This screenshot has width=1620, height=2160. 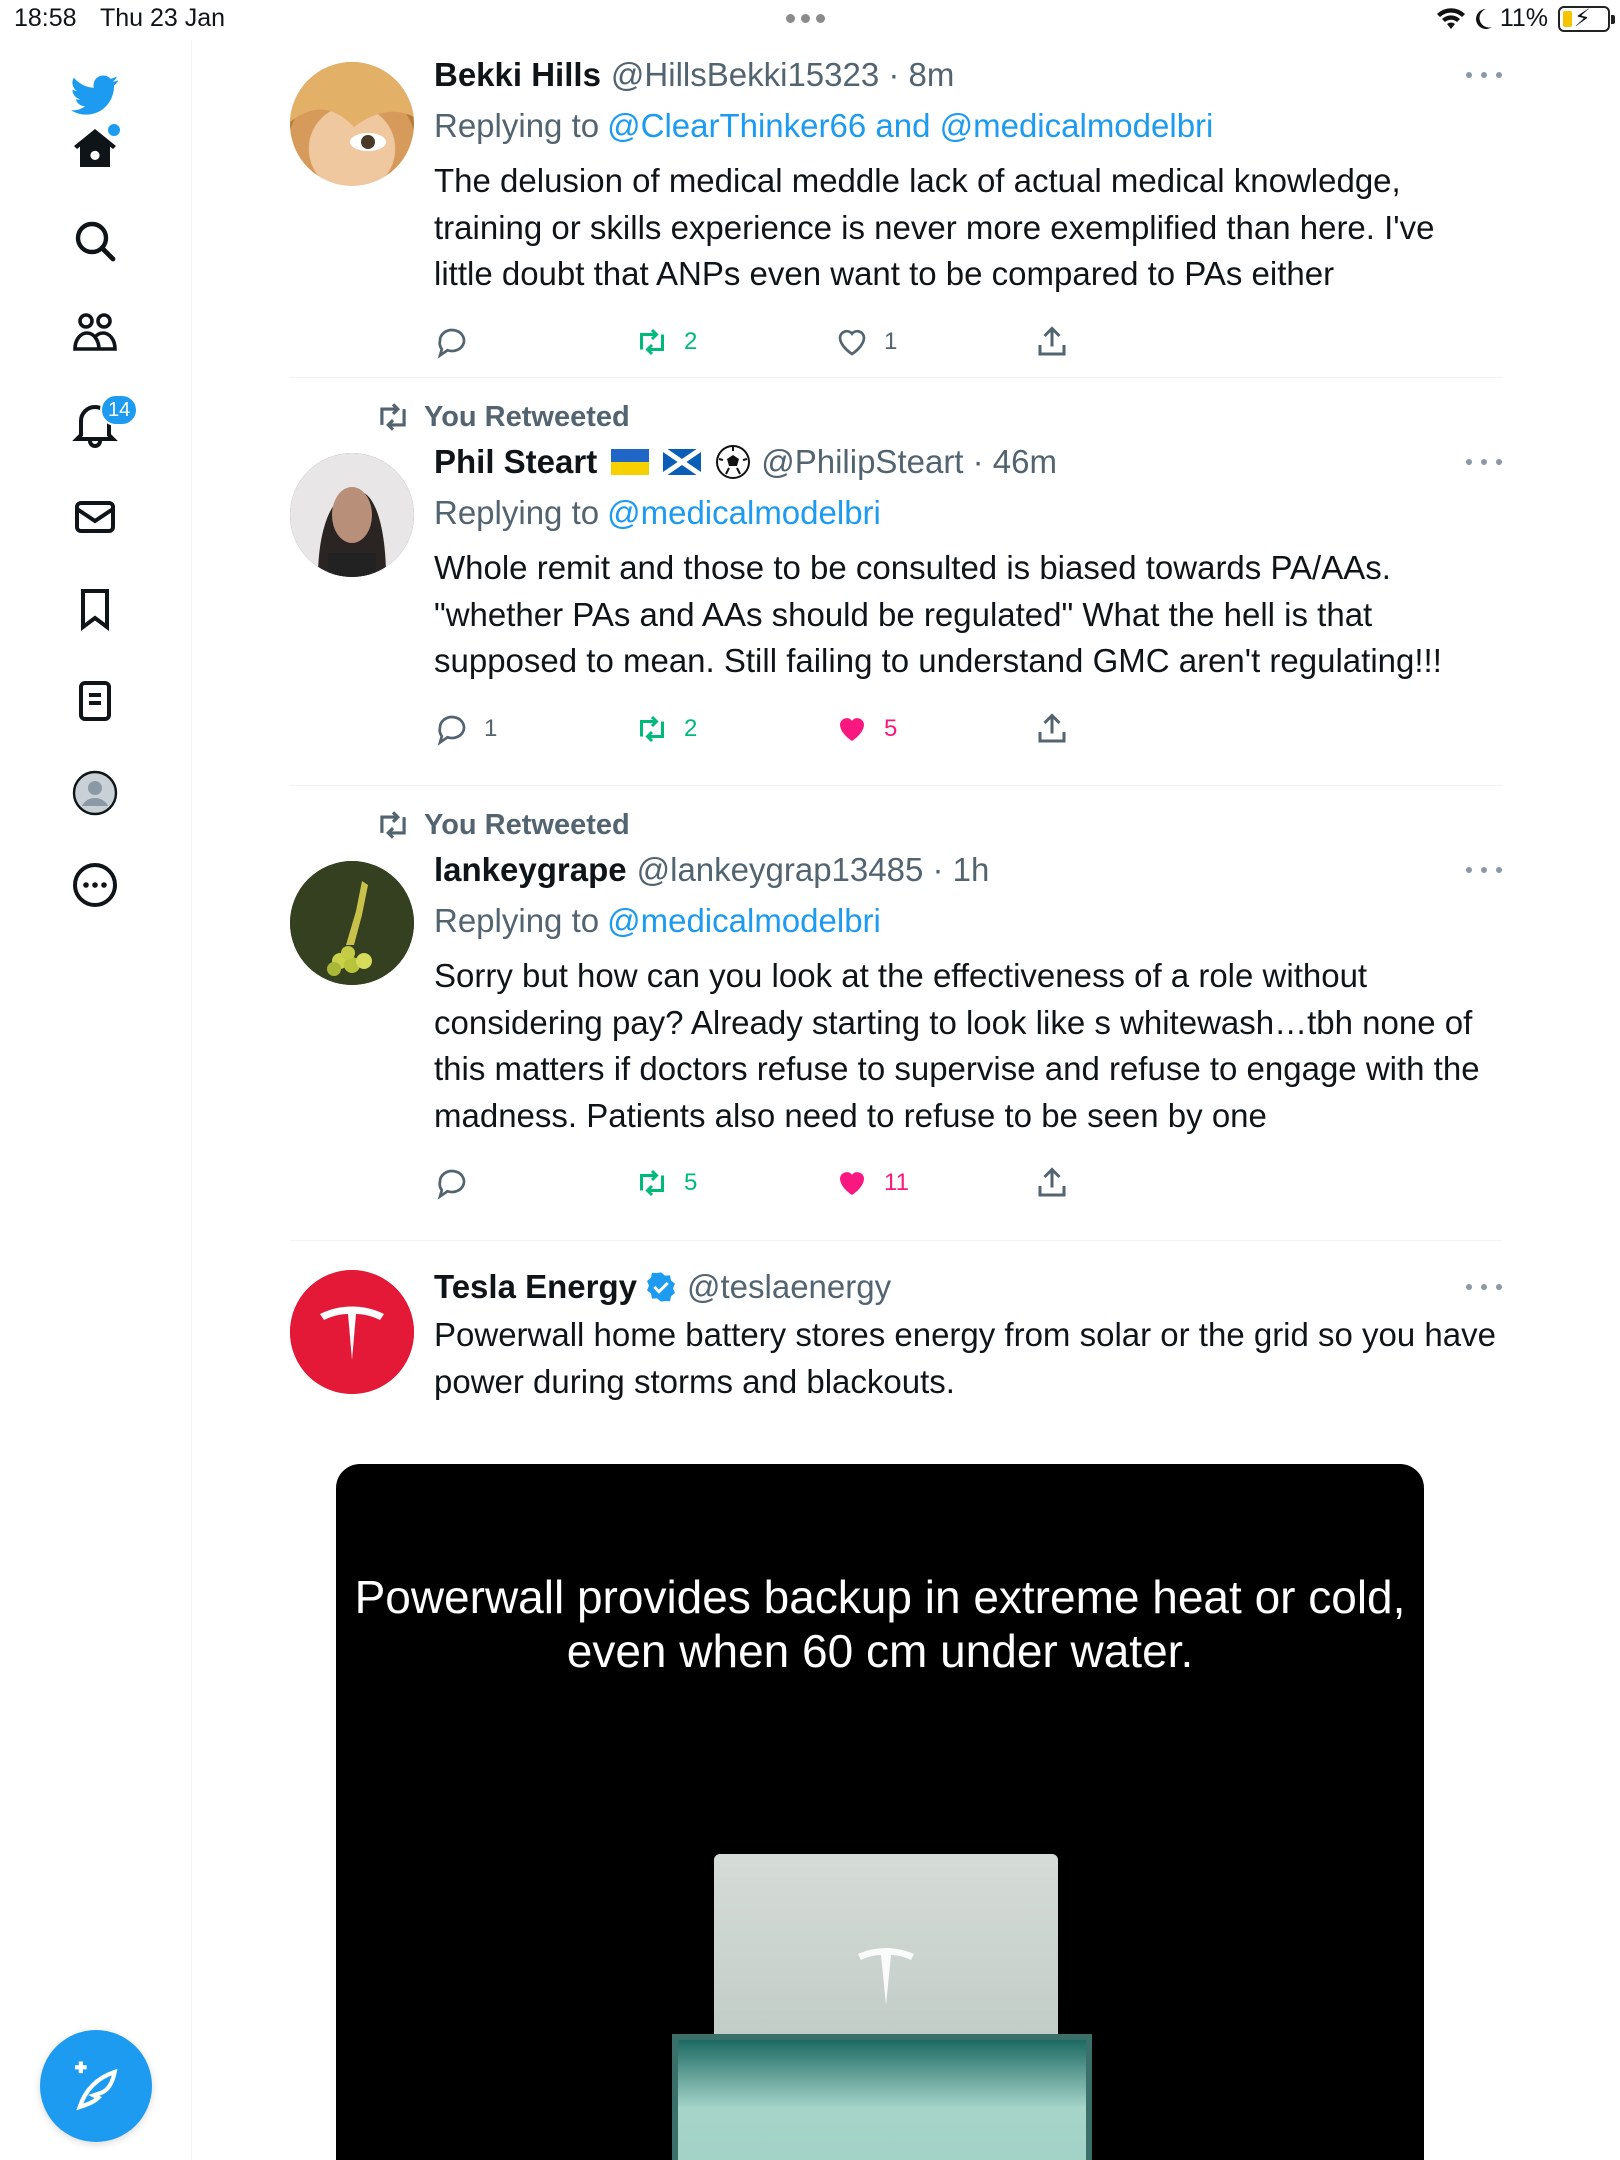 I want to click on nav-messages, so click(x=95, y=517).